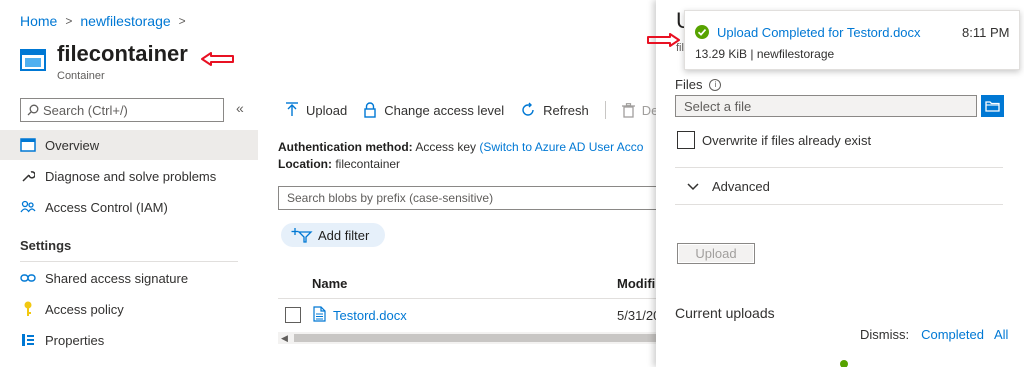  I want to click on sidebar-item-iam: Access Control (IAM), so click(129, 207).